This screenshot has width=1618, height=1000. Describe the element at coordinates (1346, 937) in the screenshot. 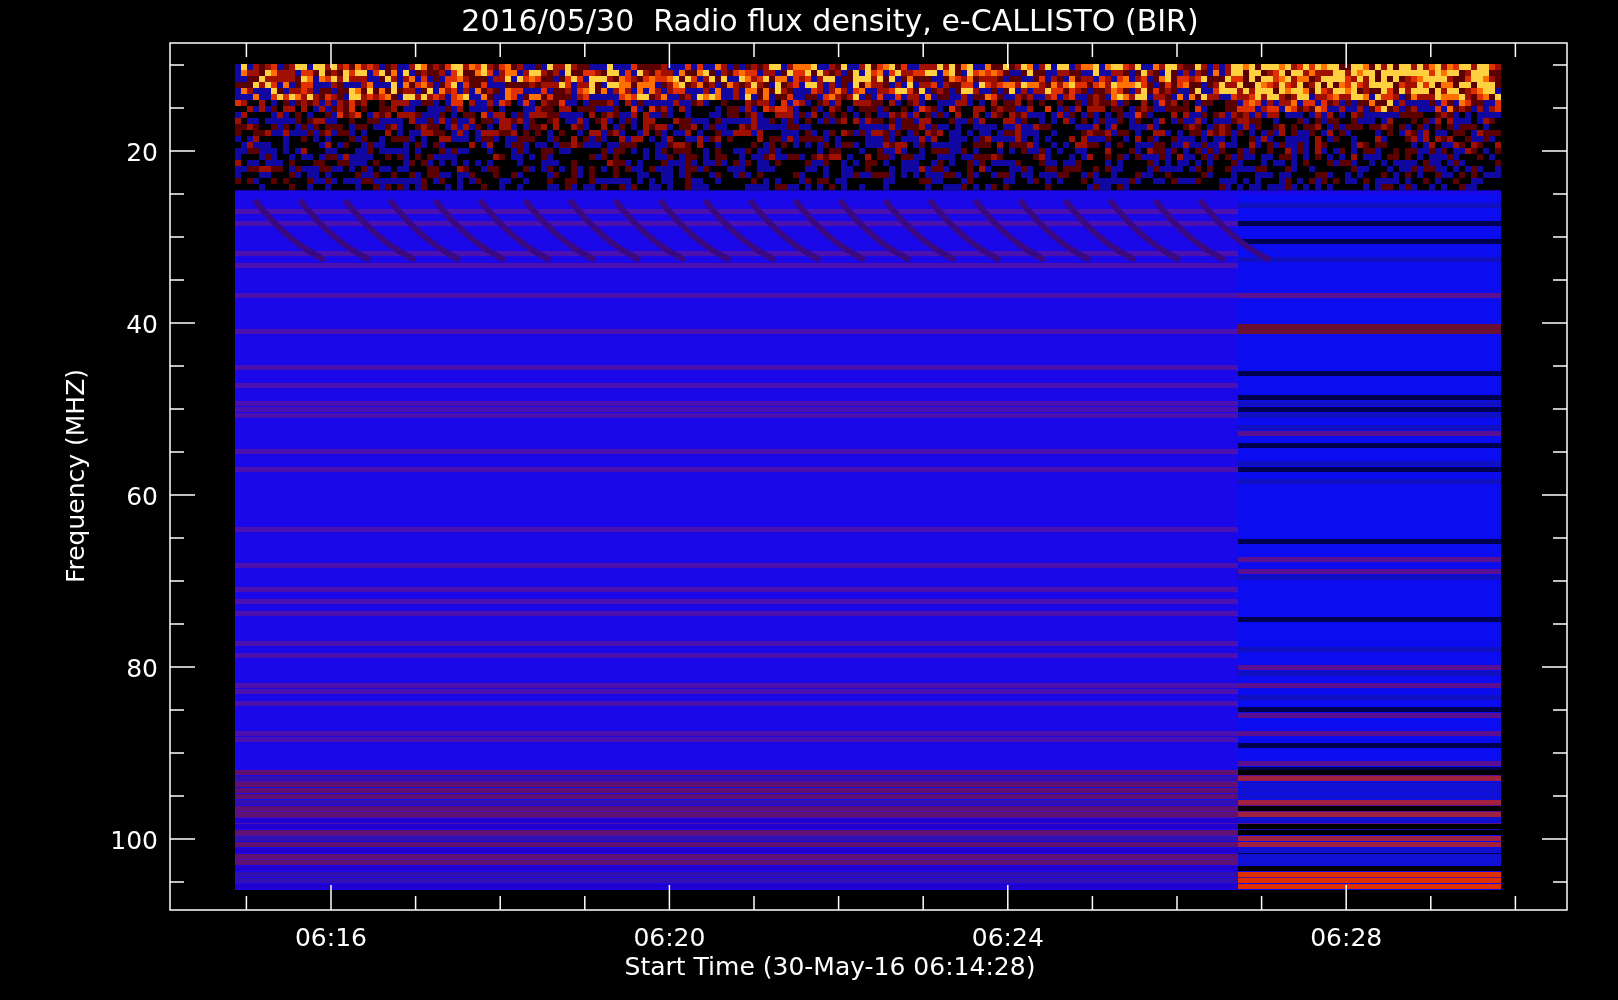

I see `tick-label: 06:28` at that location.